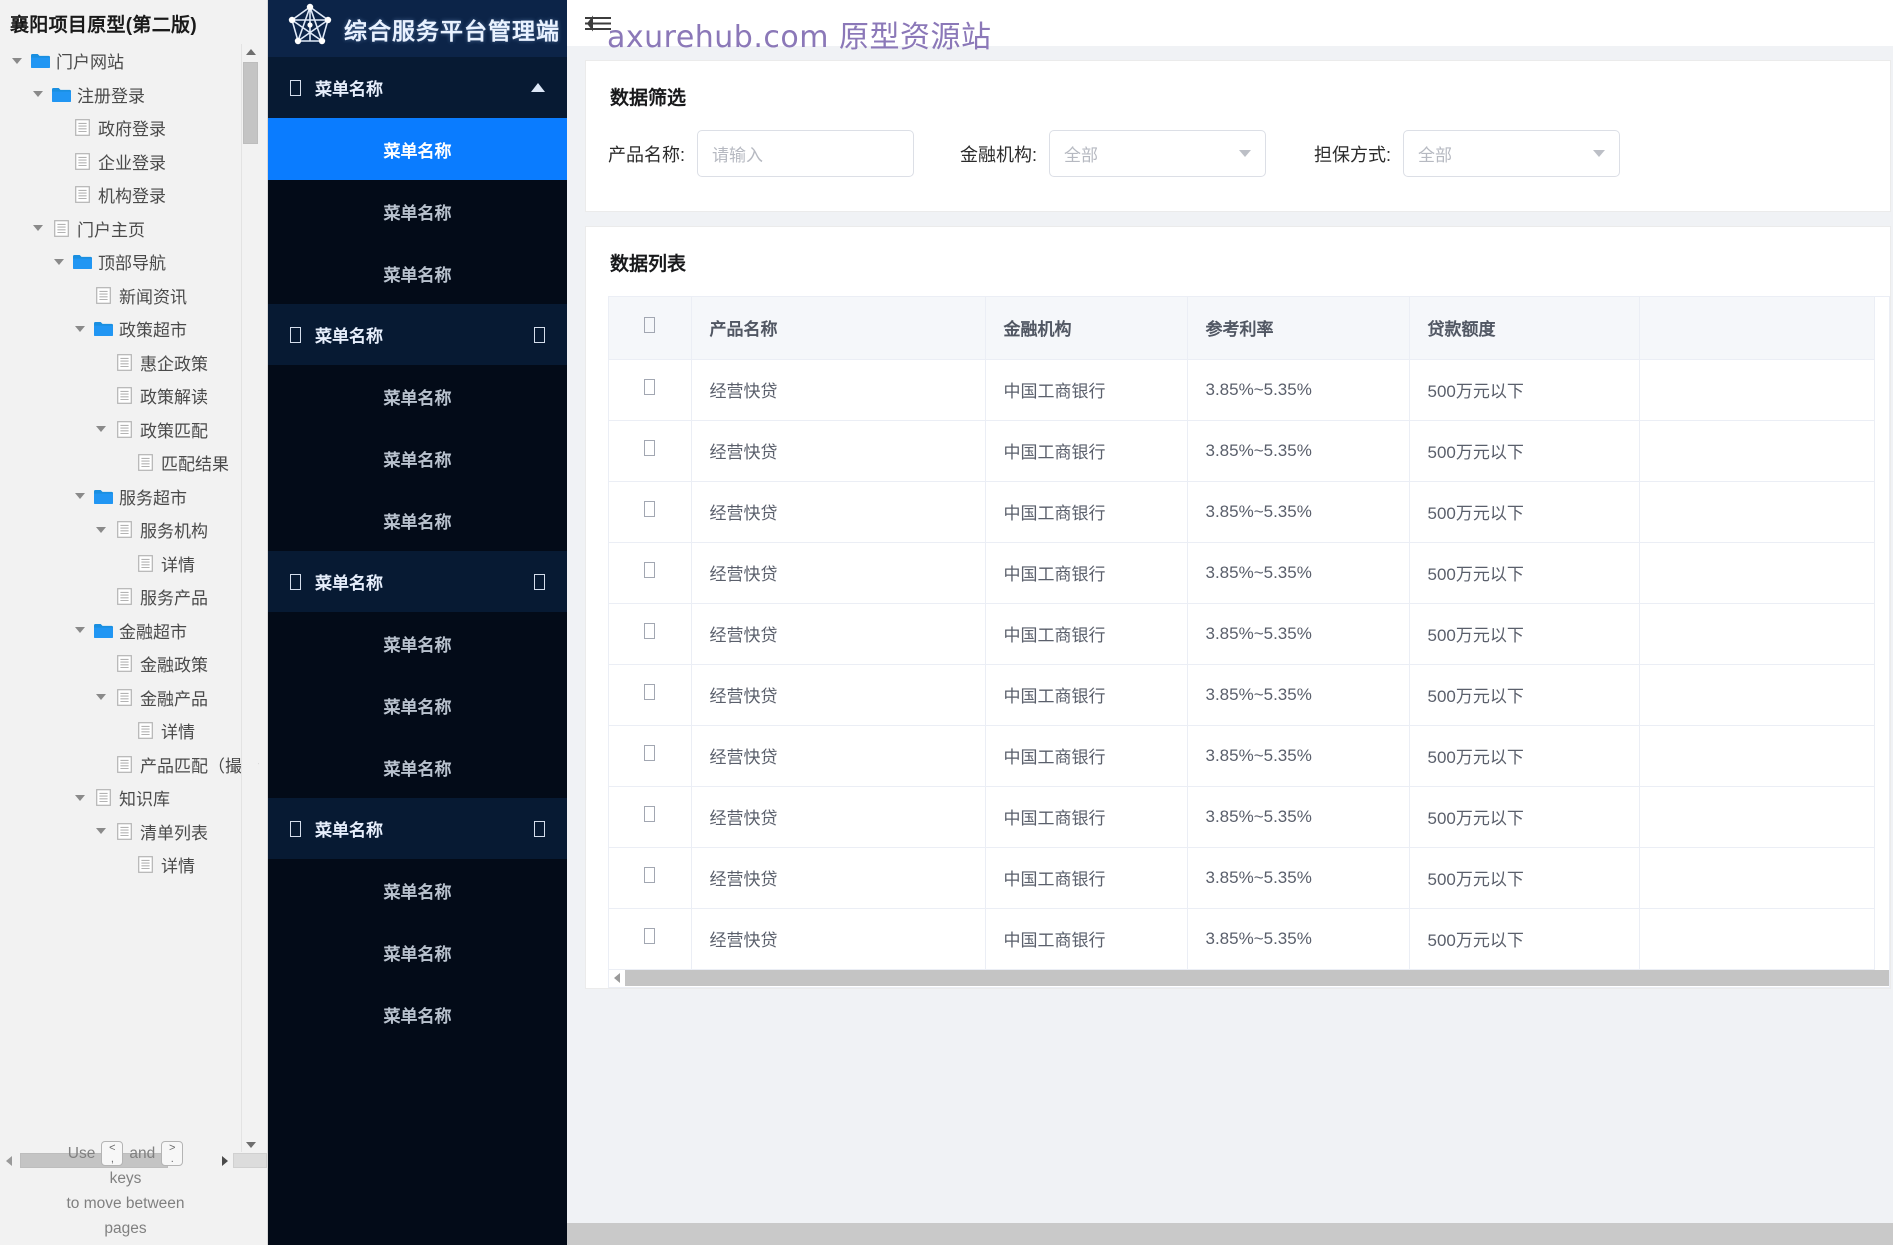  Describe the element at coordinates (417, 149) in the screenshot. I see `nav-item-active: 菜单名称` at that location.